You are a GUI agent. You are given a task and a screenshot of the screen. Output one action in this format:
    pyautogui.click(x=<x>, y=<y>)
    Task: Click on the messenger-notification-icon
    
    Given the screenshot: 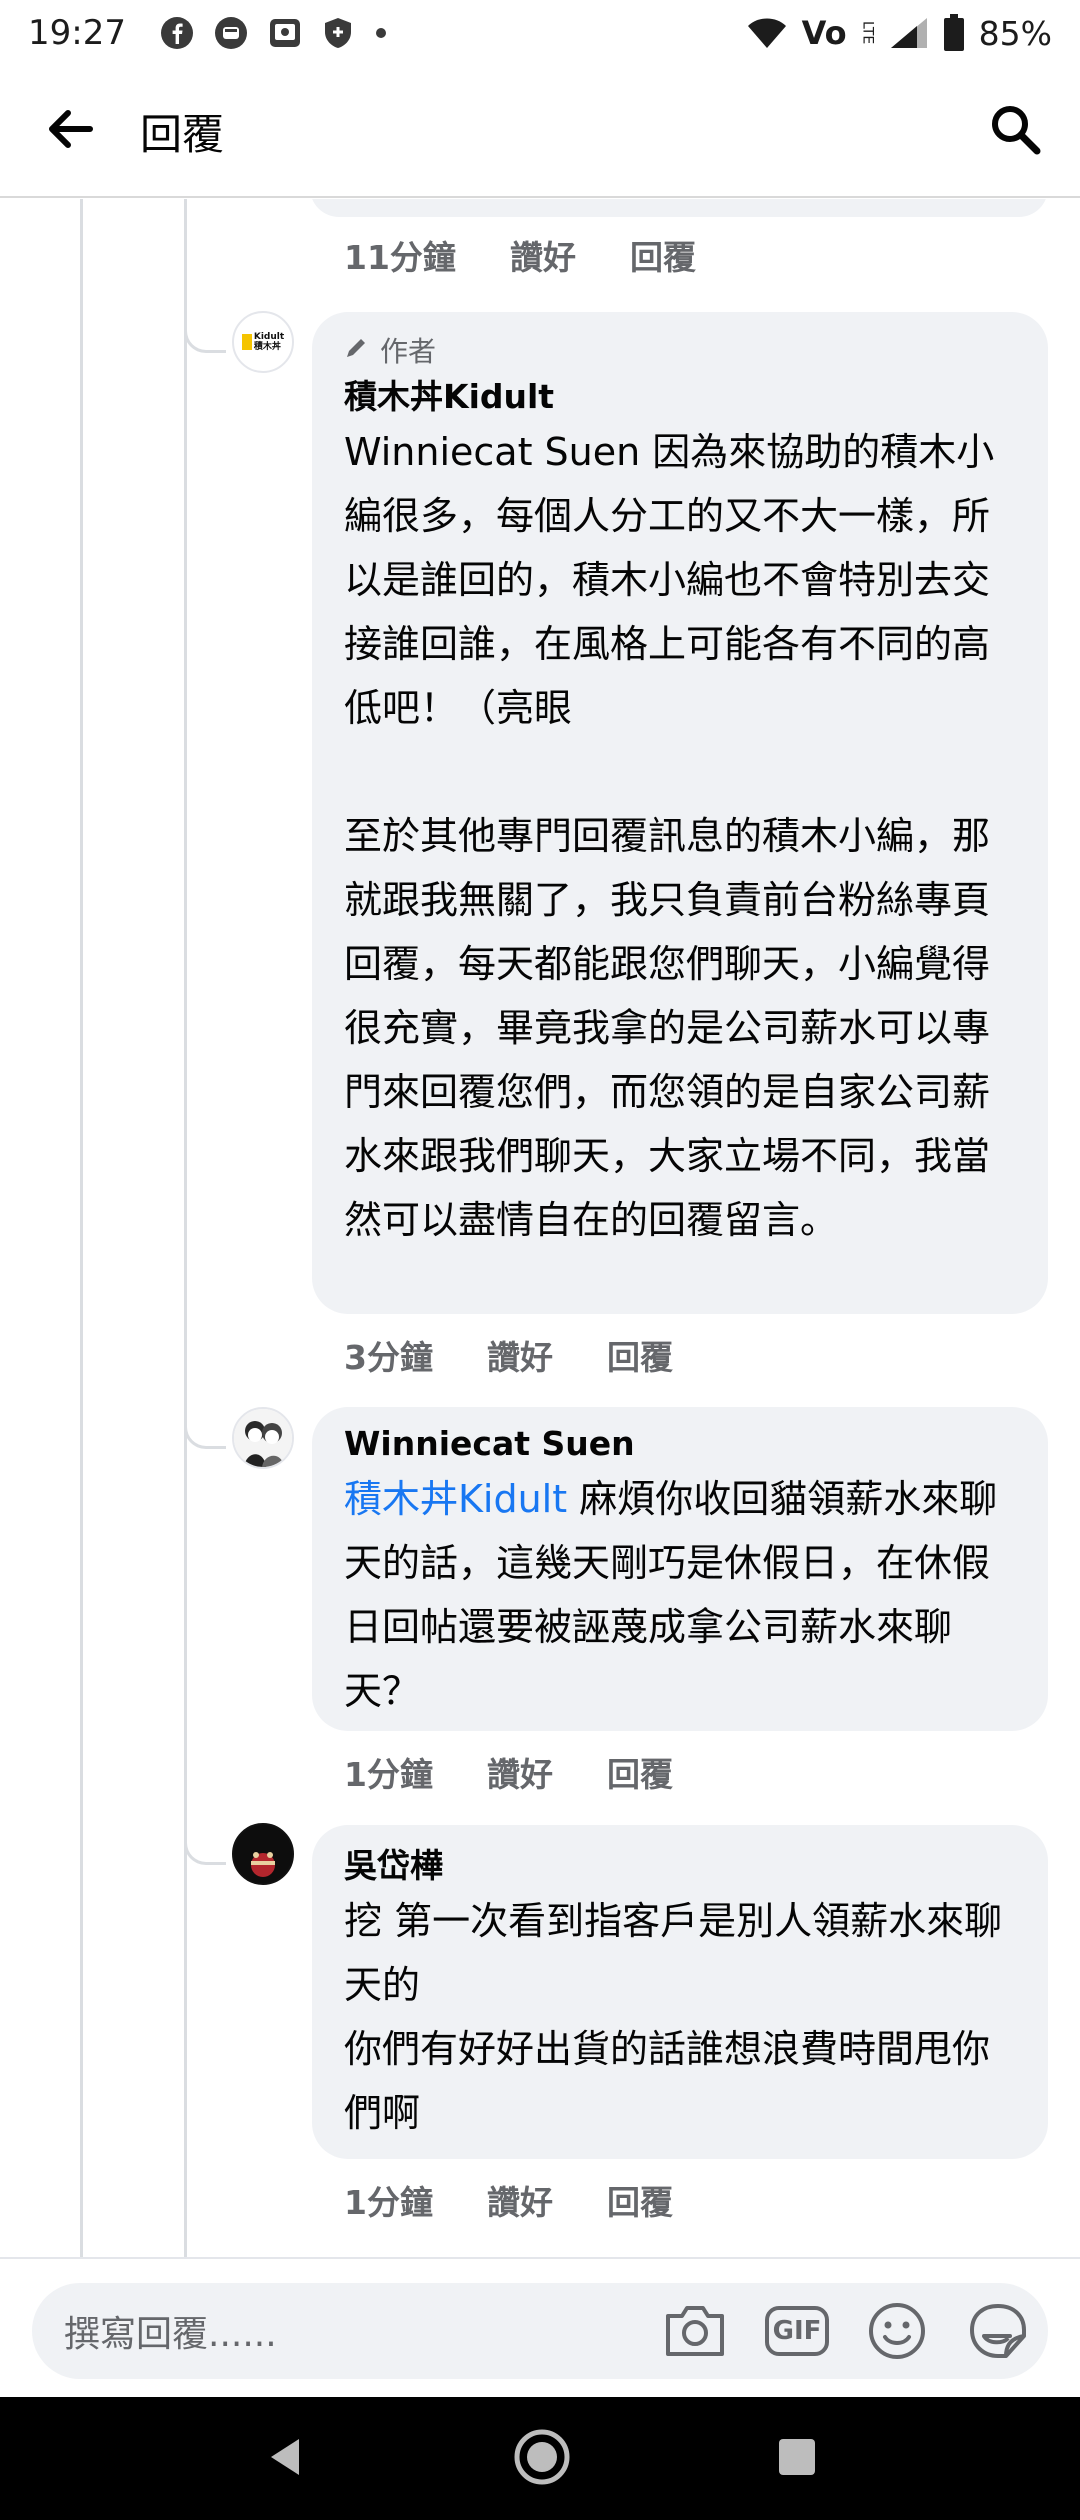 What is the action you would take?
    pyautogui.click(x=231, y=33)
    